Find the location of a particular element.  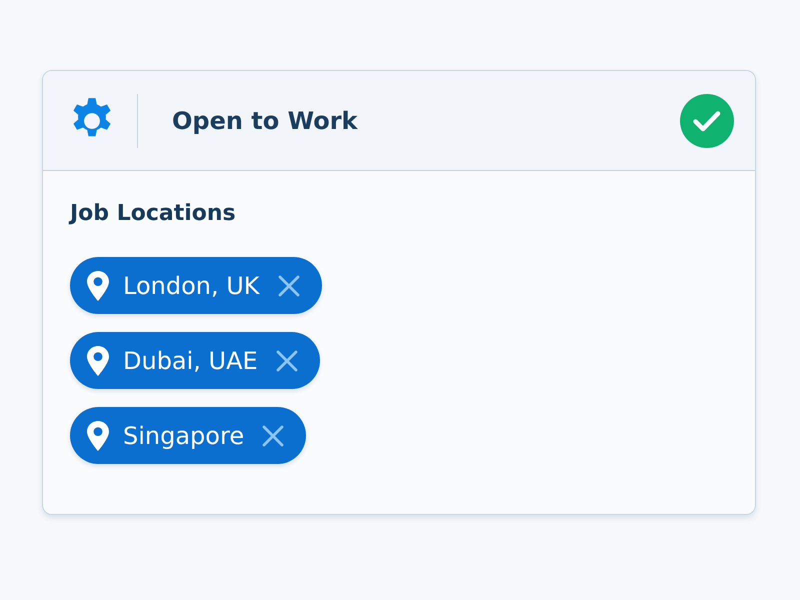

check-icon is located at coordinates (707, 121).